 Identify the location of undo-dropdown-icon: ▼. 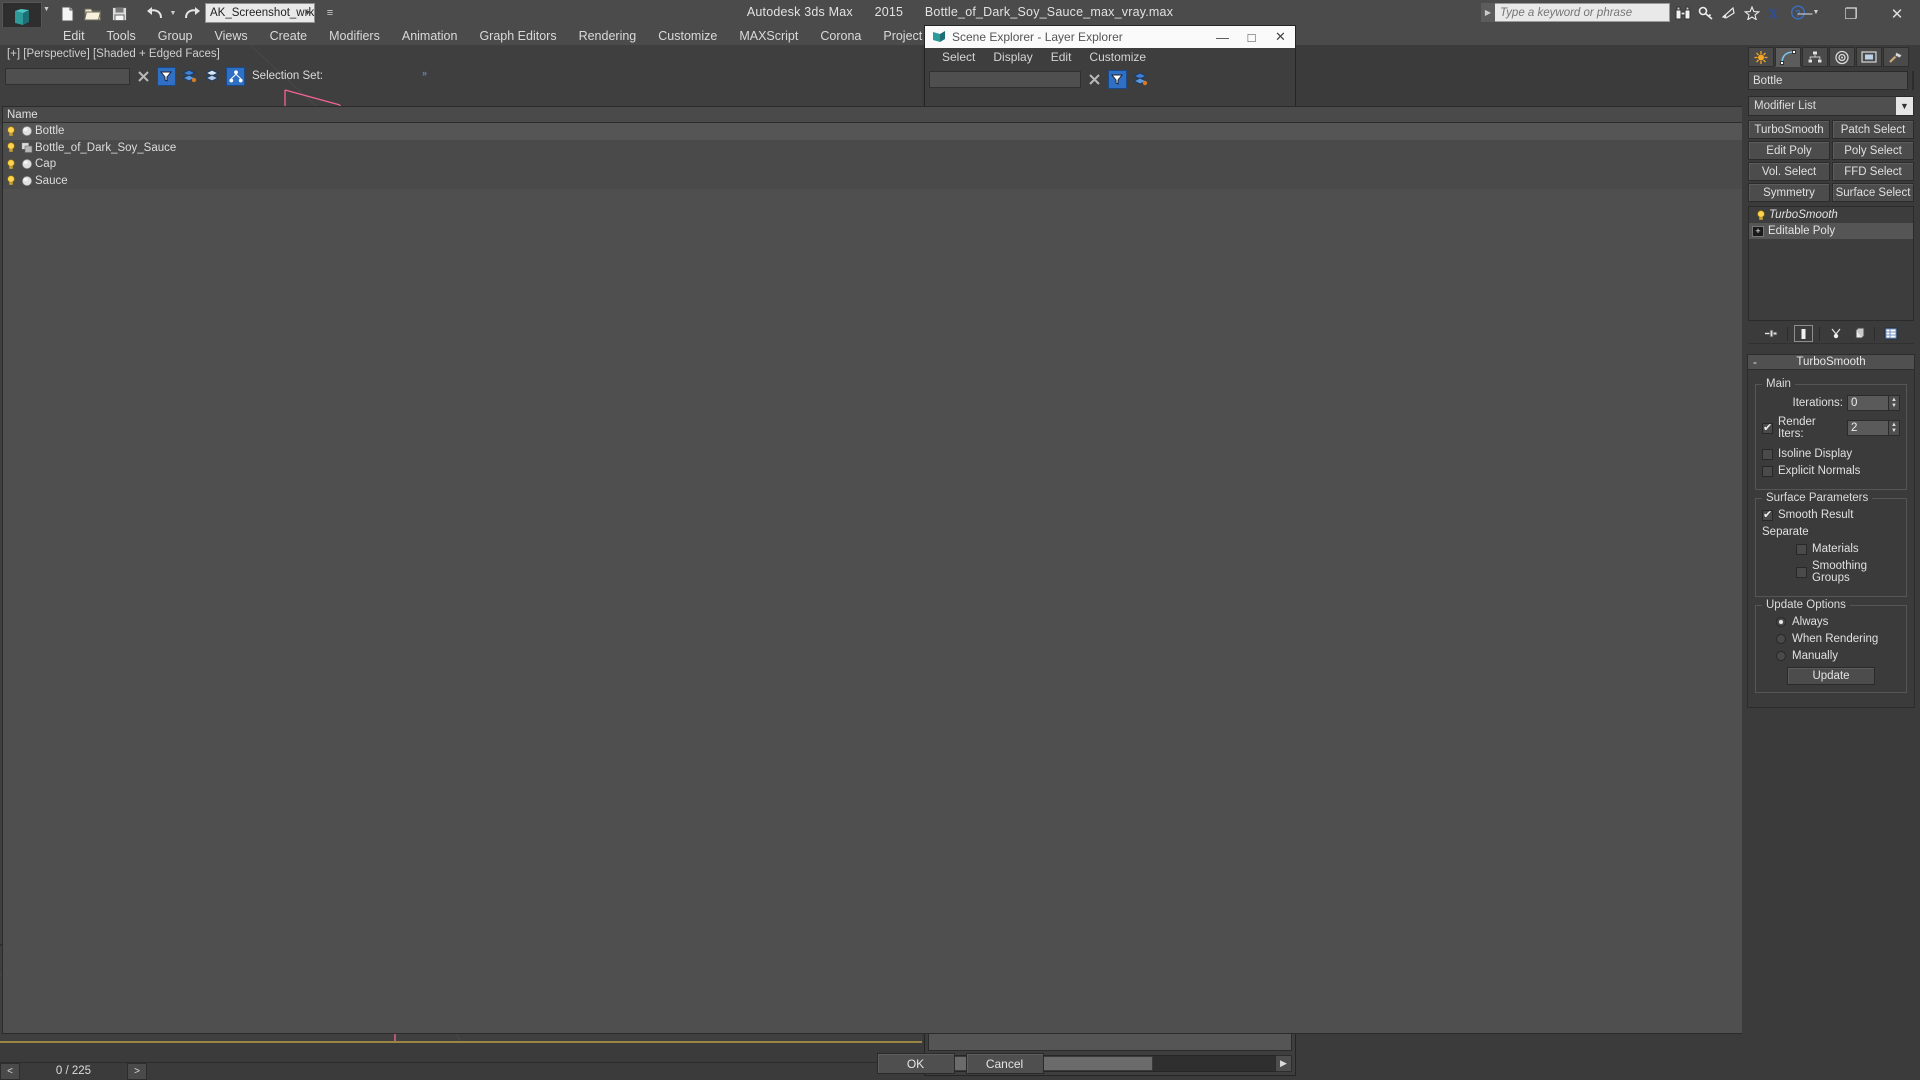
(173, 13).